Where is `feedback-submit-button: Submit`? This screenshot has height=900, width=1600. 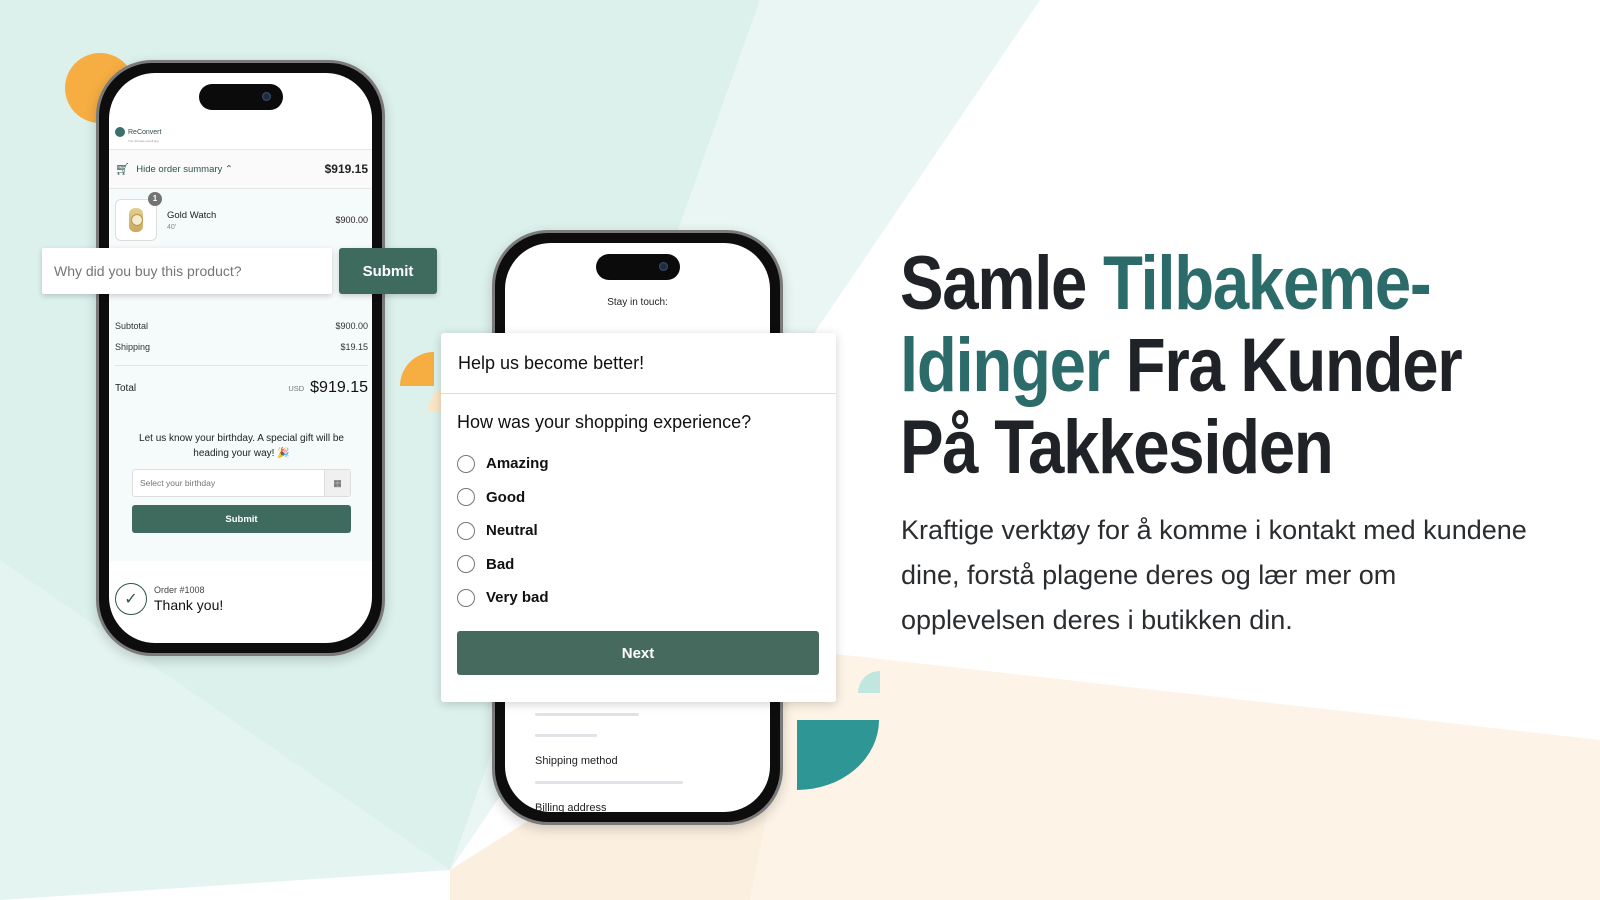
feedback-submit-button: Submit is located at coordinates (388, 271).